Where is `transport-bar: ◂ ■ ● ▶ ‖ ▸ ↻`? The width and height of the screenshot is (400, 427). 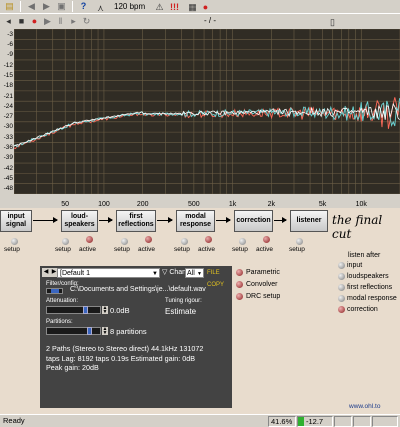 transport-bar: ◂ ■ ● ▶ ‖ ▸ ↻ is located at coordinates (200, 21).